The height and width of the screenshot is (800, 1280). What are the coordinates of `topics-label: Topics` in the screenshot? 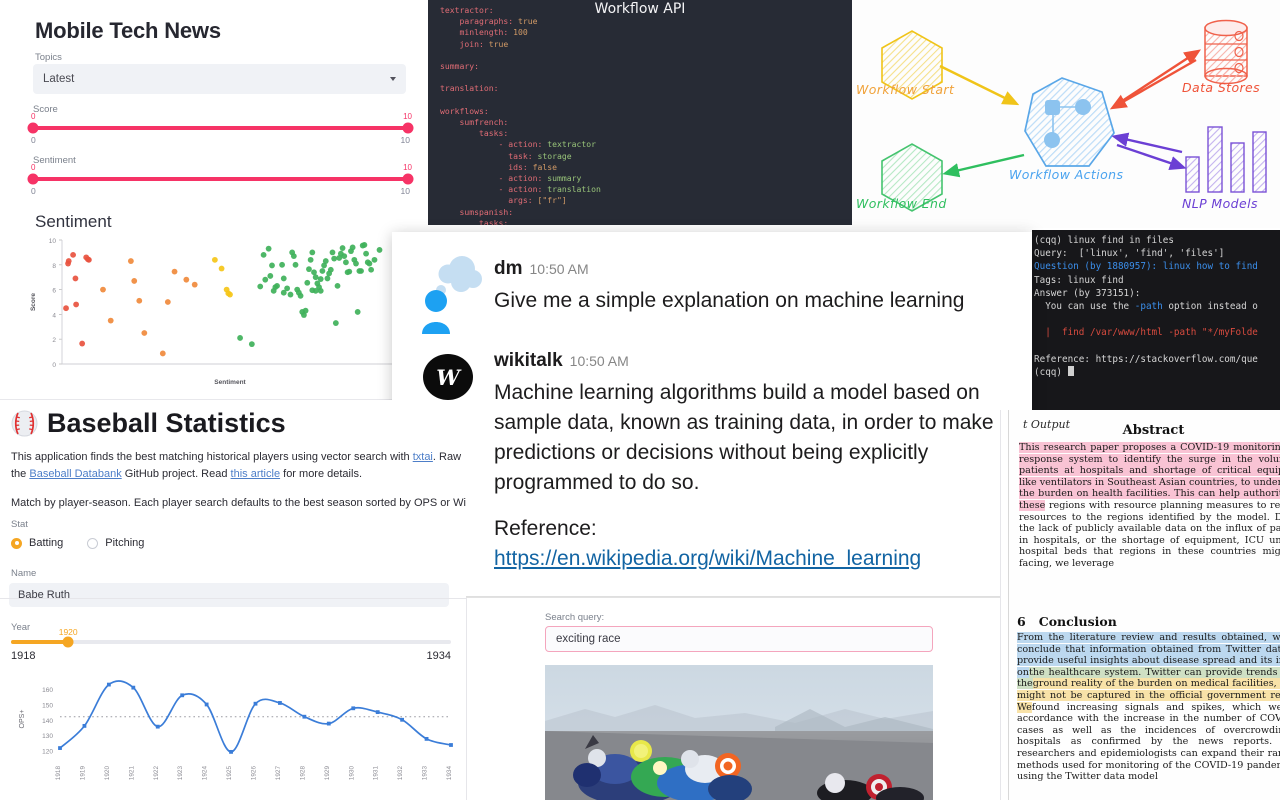 It's located at (48, 57).